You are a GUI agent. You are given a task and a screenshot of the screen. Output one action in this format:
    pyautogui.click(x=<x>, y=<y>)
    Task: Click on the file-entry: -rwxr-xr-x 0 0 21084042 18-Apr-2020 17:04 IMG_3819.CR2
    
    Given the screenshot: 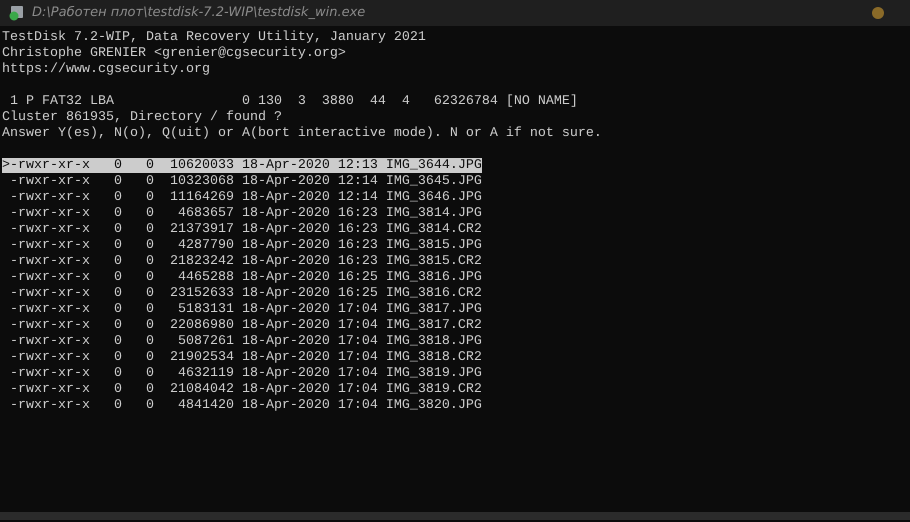 What is the action you would take?
    pyautogui.click(x=242, y=389)
    